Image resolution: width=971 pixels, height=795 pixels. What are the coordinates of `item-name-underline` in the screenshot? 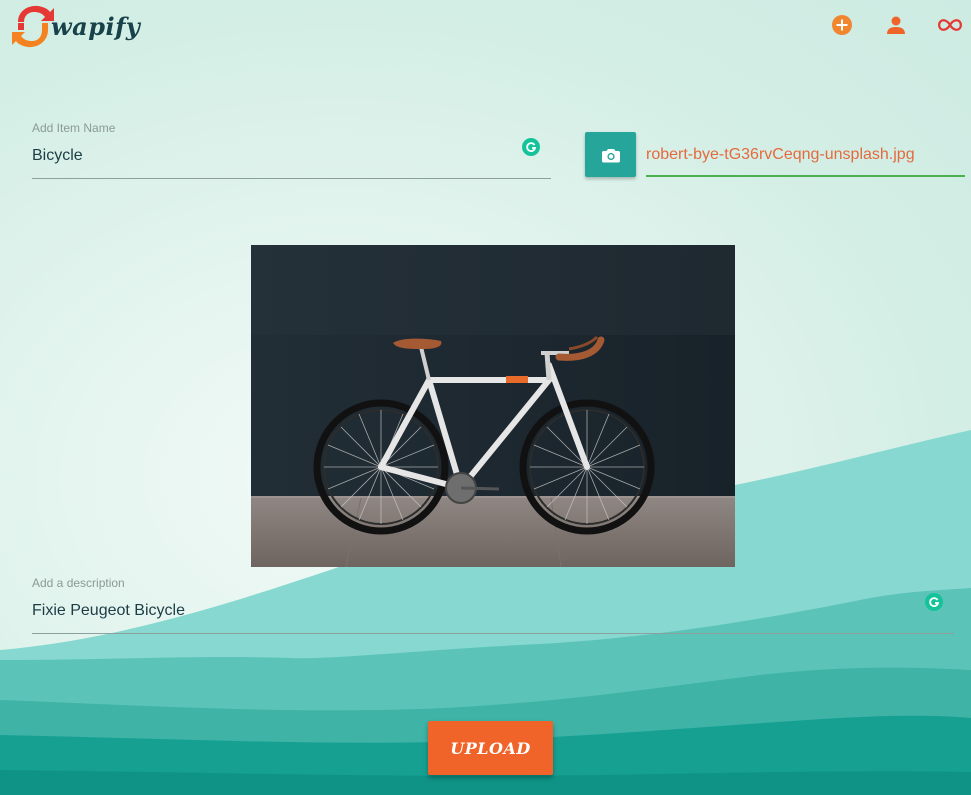 It's located at (291, 178).